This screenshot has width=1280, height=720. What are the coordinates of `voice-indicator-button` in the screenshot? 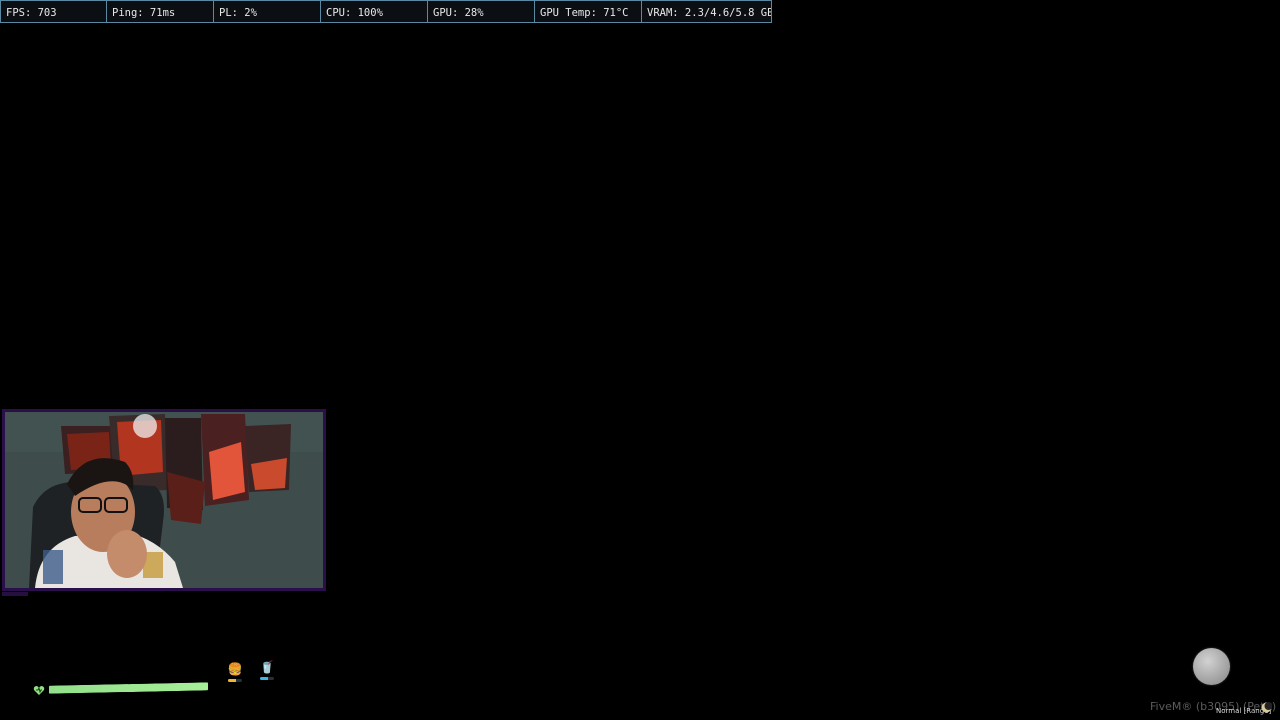 It's located at (1211, 666).